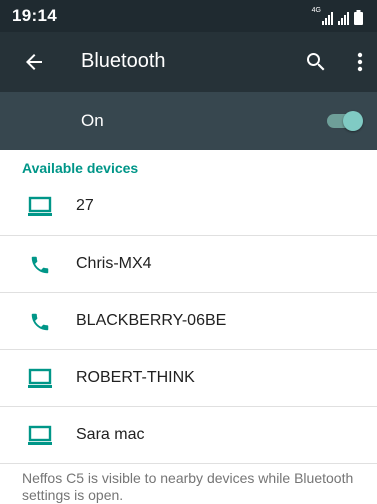 This screenshot has width=377, height=504. I want to click on device-name: Chris-MX4, so click(114, 263).